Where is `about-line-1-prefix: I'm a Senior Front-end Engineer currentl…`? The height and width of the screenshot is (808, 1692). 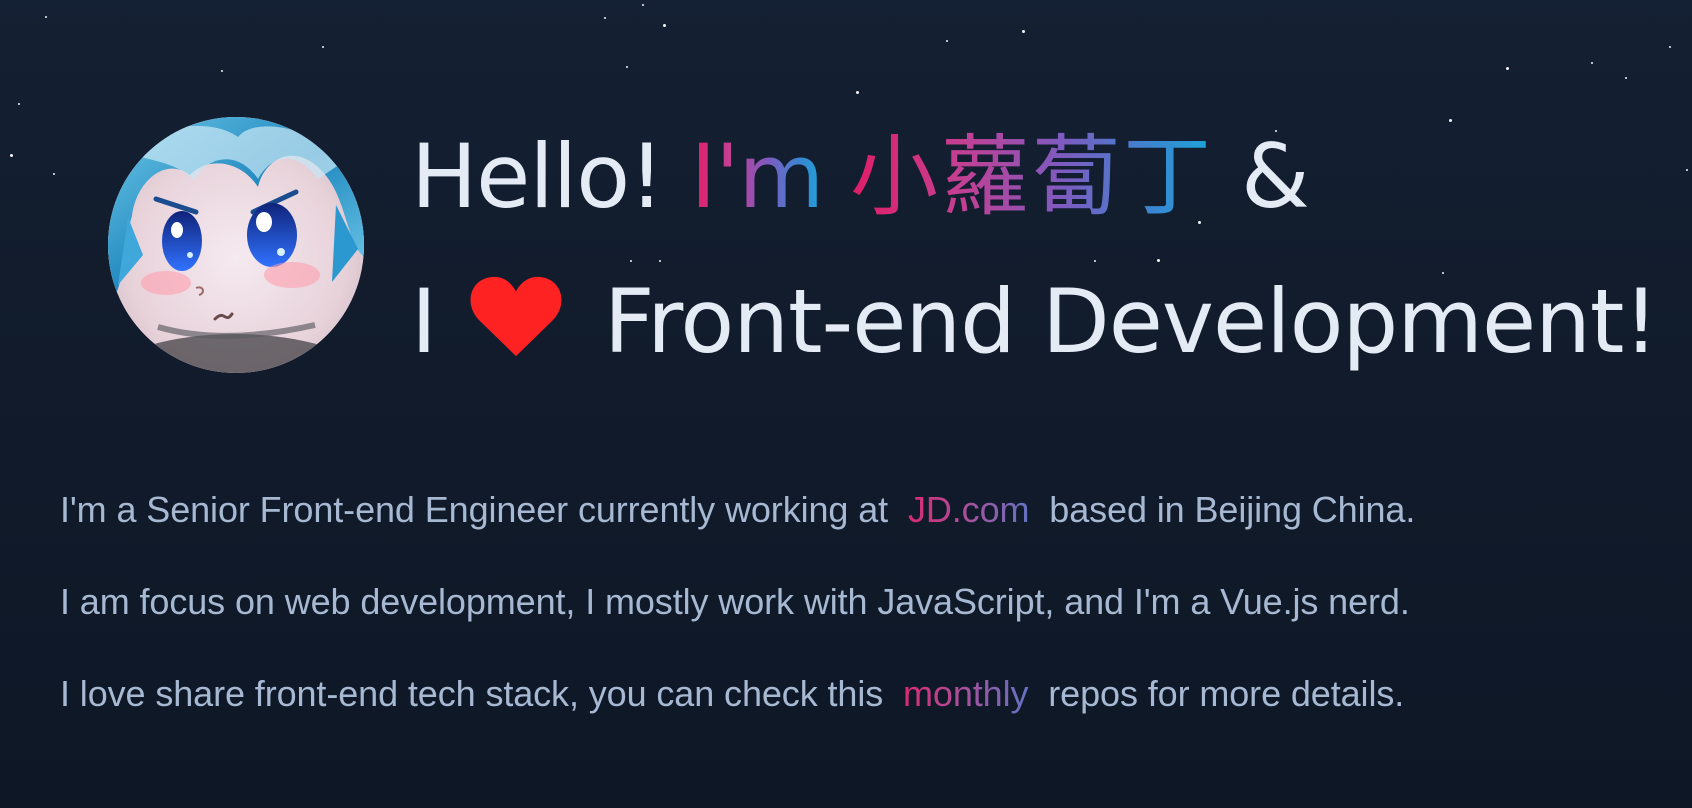 about-line-1-prefix: I'm a Senior Front-end Engineer currentl… is located at coordinates (474, 509).